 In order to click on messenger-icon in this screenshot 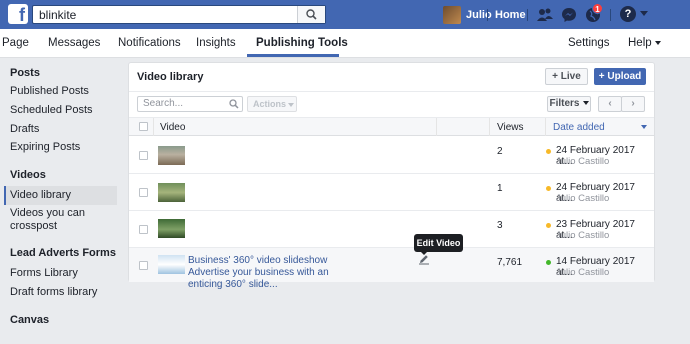, I will do `click(569, 15)`.